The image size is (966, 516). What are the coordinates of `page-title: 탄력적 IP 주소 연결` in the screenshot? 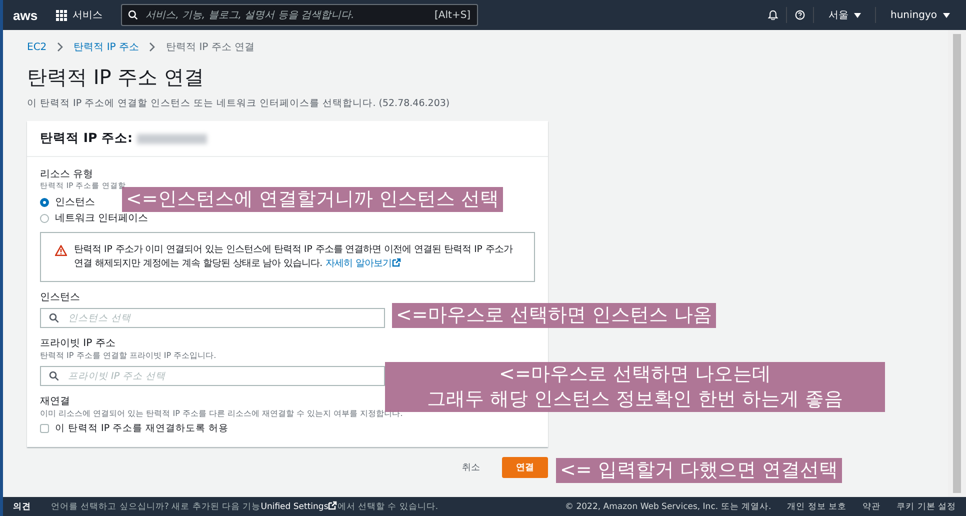 It's located at (116, 77).